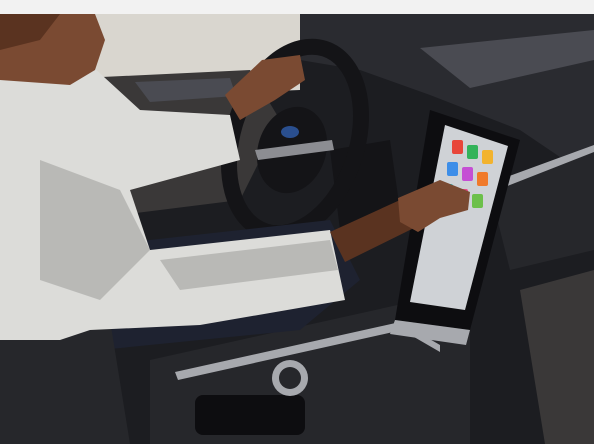  Describe the element at coordinates (250, 415) in the screenshot. I see `cup-holder` at that location.